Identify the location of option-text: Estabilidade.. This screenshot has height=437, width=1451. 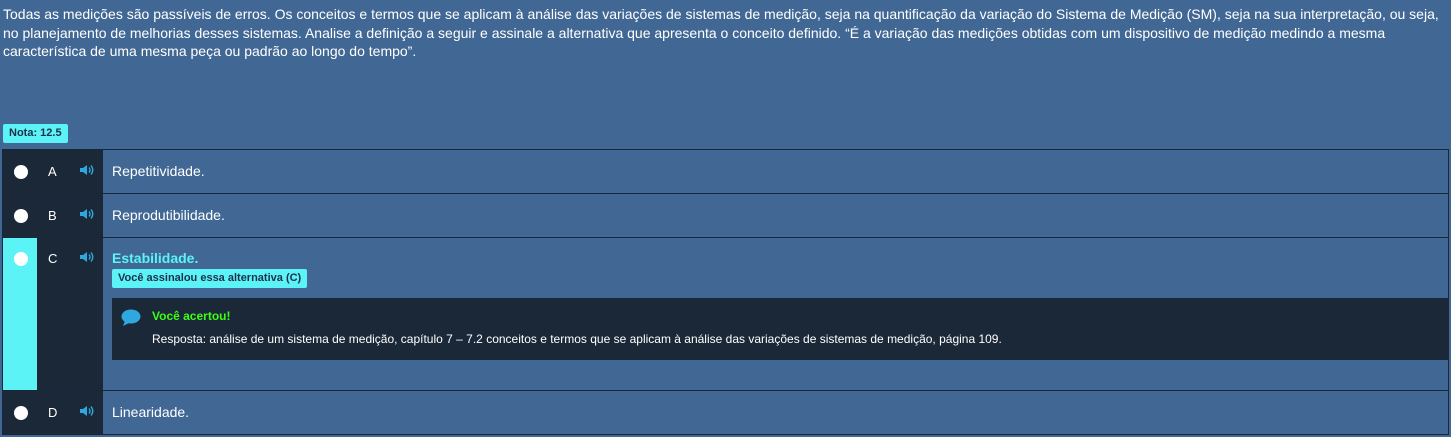
(155, 258).